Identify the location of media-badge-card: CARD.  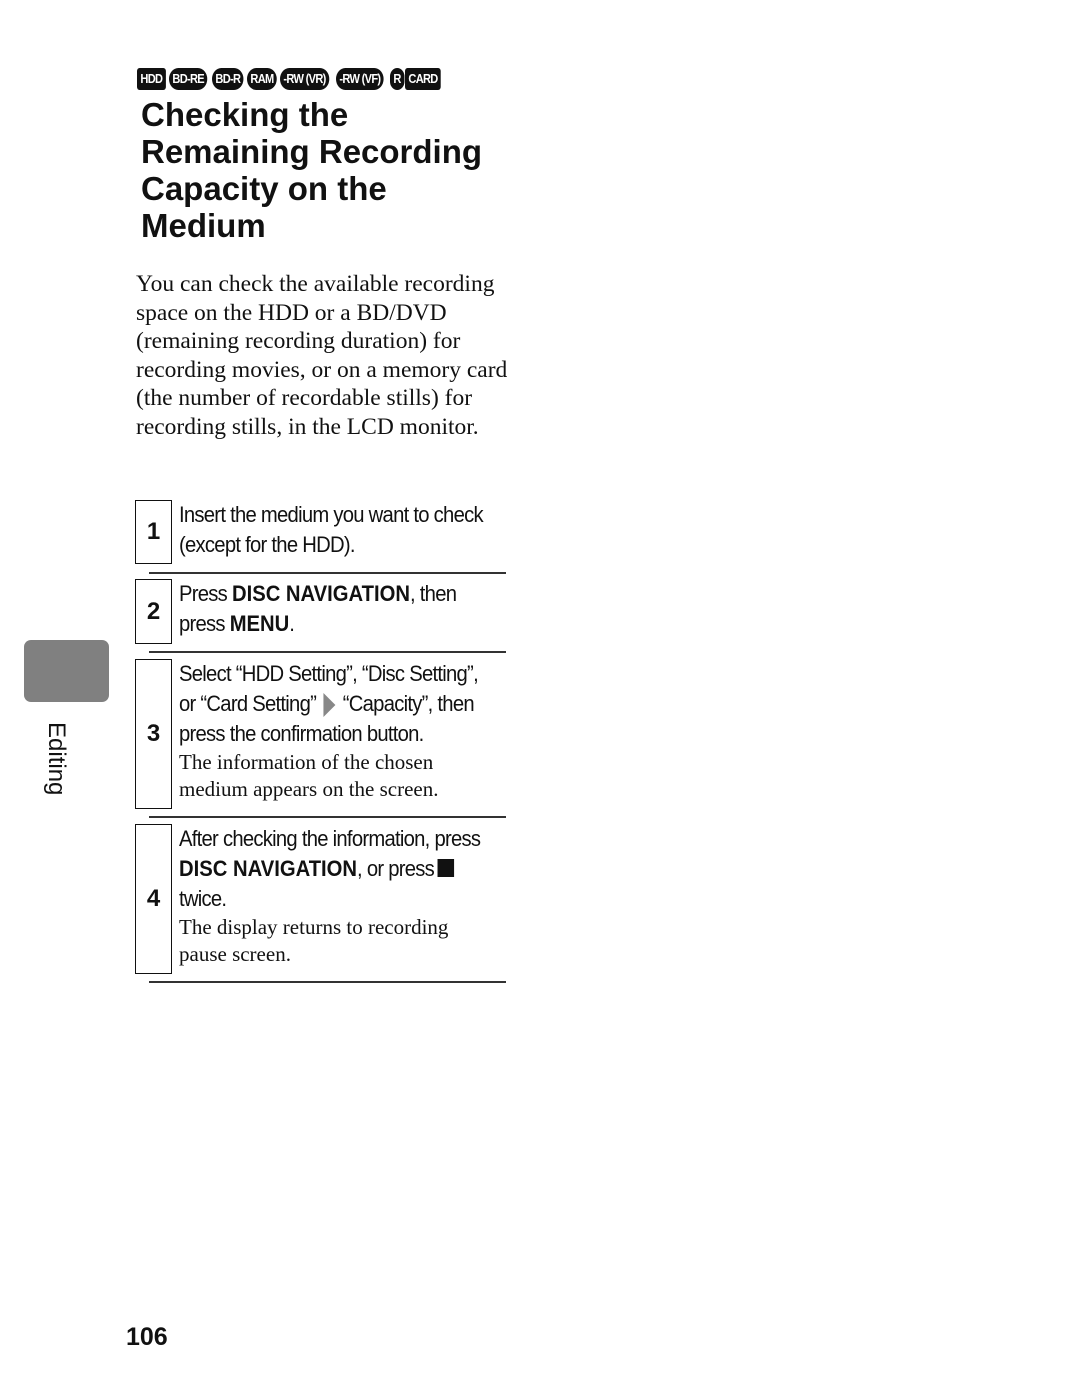
(422, 79).